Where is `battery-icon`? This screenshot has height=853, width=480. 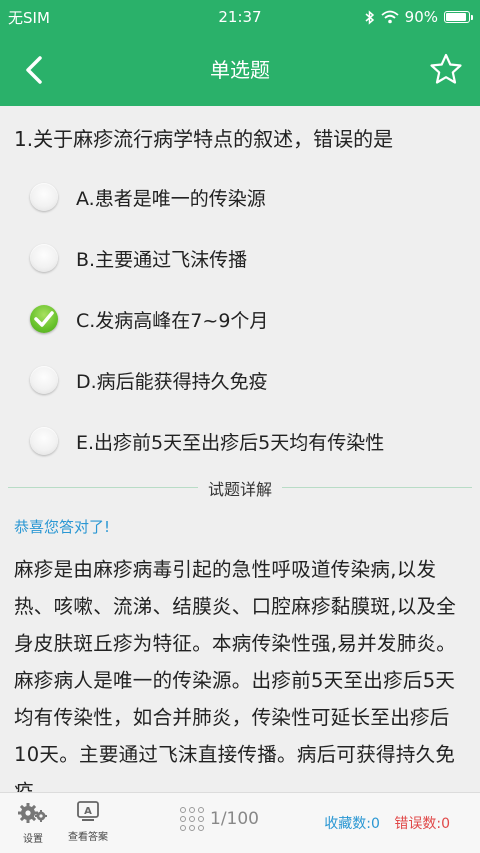
battery-icon is located at coordinates (458, 17).